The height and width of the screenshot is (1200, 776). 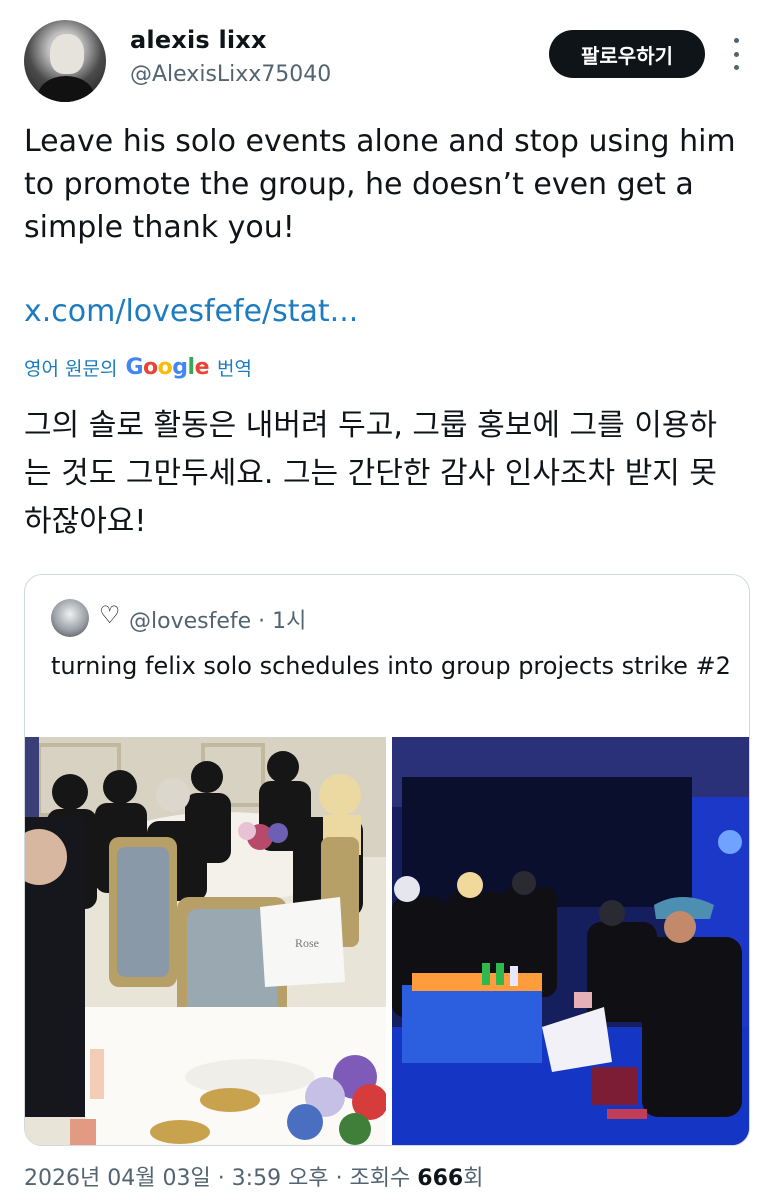 What do you see at coordinates (440, 1178) in the screenshot?
I see `views-count: 666` at bounding box center [440, 1178].